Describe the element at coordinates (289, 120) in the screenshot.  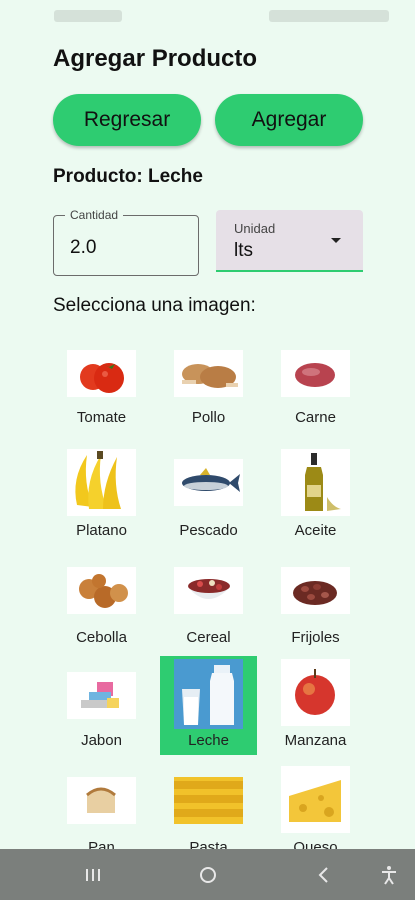
I see `add-button: Agregar` at that location.